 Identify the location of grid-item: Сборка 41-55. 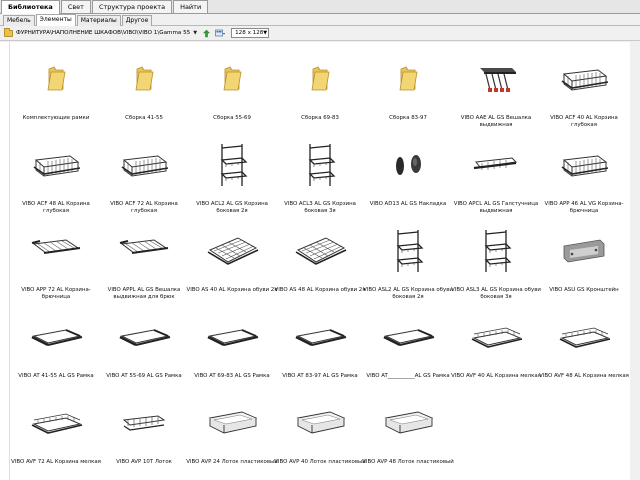
(144, 85).